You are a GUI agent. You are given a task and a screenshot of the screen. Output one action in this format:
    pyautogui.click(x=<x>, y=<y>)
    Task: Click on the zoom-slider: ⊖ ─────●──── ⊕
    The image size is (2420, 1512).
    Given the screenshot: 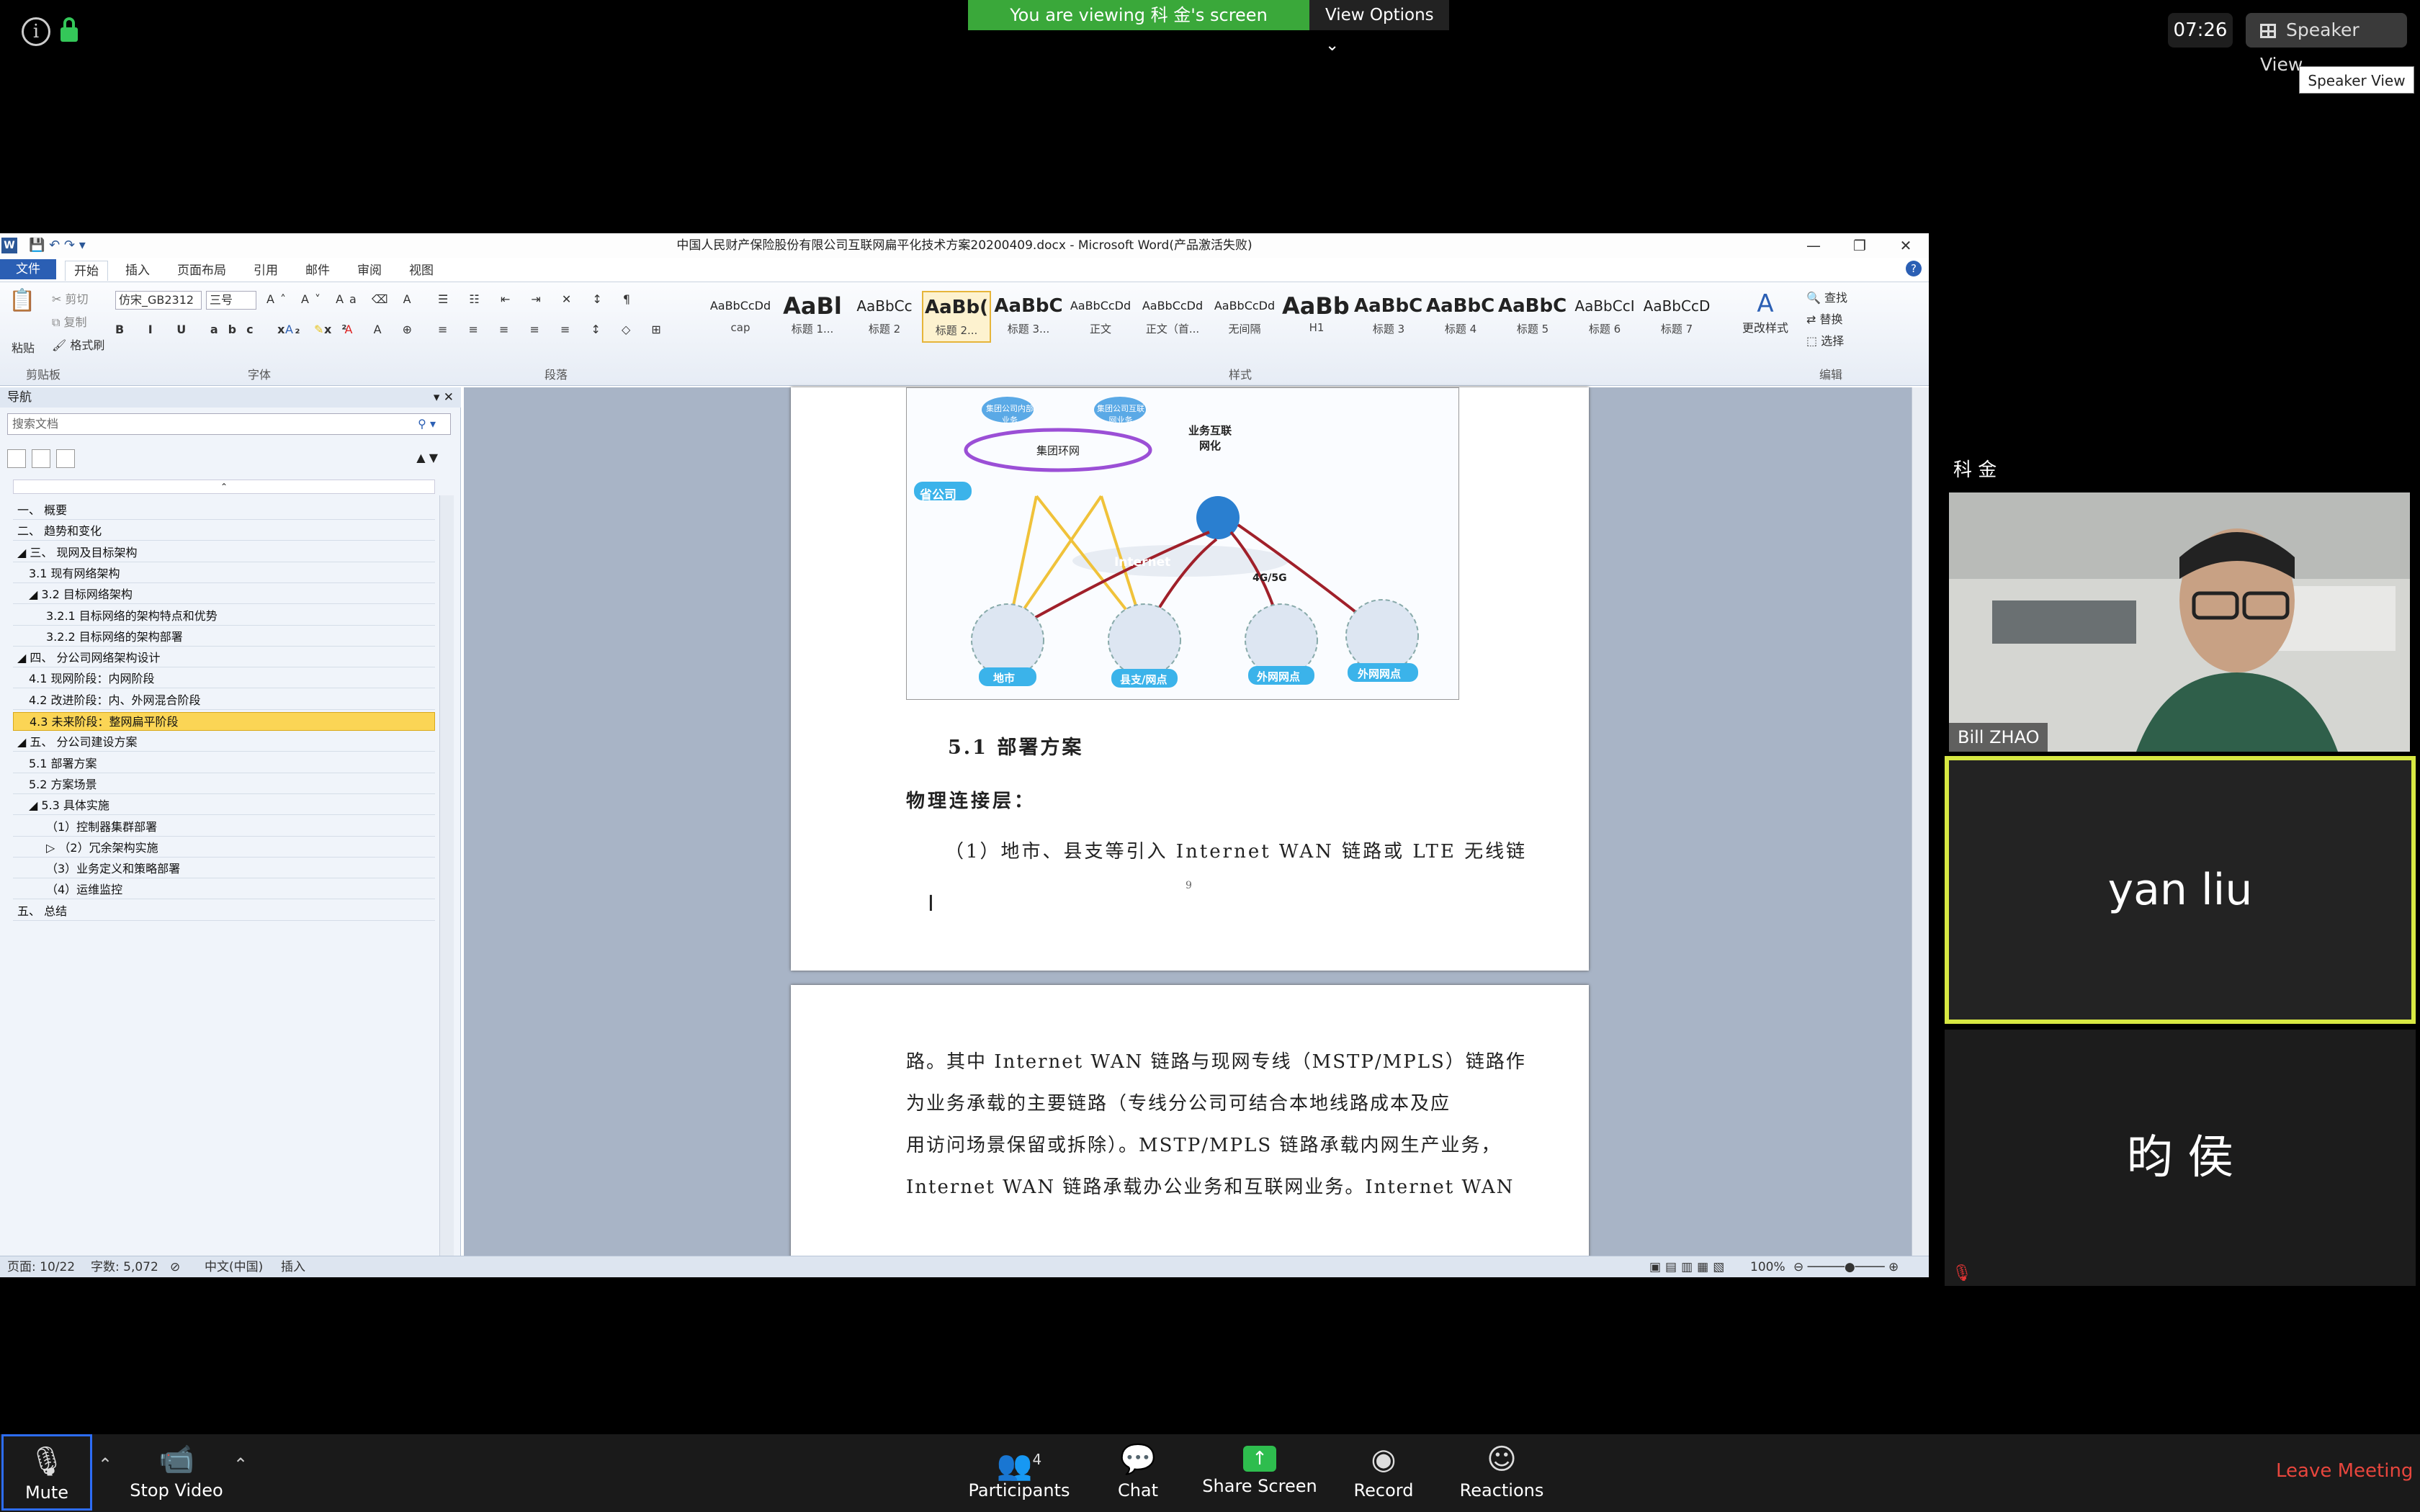 What is the action you would take?
    pyautogui.click(x=1858, y=1266)
    